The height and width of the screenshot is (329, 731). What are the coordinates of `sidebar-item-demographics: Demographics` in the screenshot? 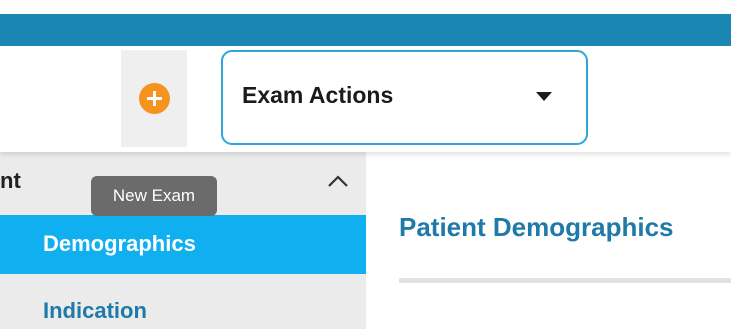 It's located at (183, 244).